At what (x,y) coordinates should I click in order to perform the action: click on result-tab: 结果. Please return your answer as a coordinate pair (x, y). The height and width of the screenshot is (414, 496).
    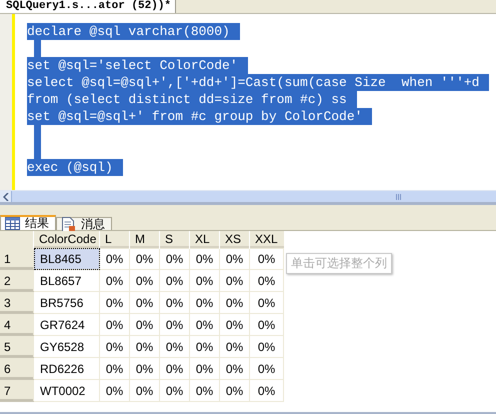
    Looking at the image, I should click on (28, 222).